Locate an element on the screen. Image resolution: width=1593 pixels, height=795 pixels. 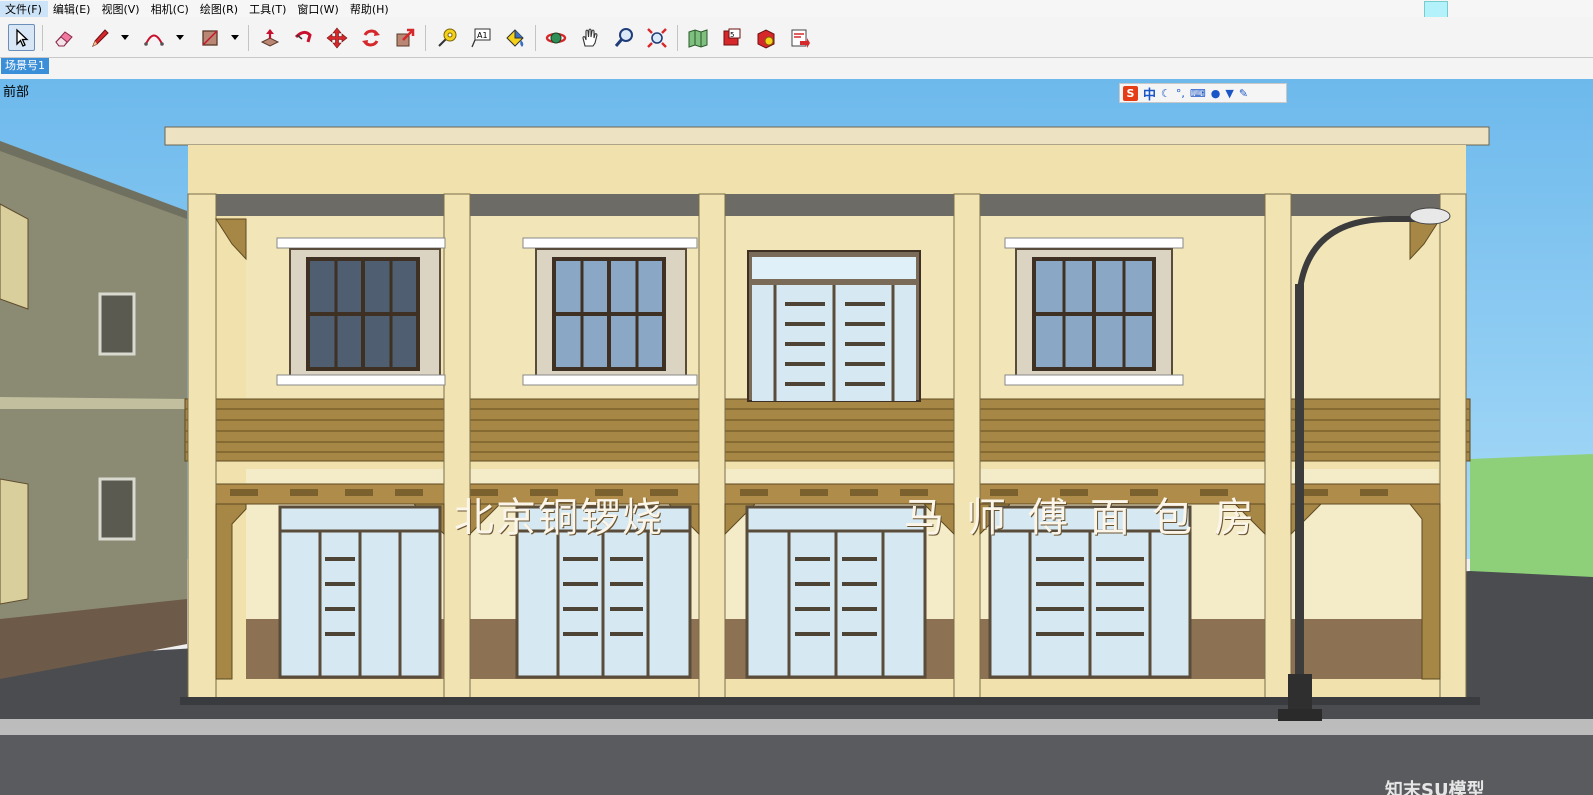
move-tool-button is located at coordinates (336, 37).